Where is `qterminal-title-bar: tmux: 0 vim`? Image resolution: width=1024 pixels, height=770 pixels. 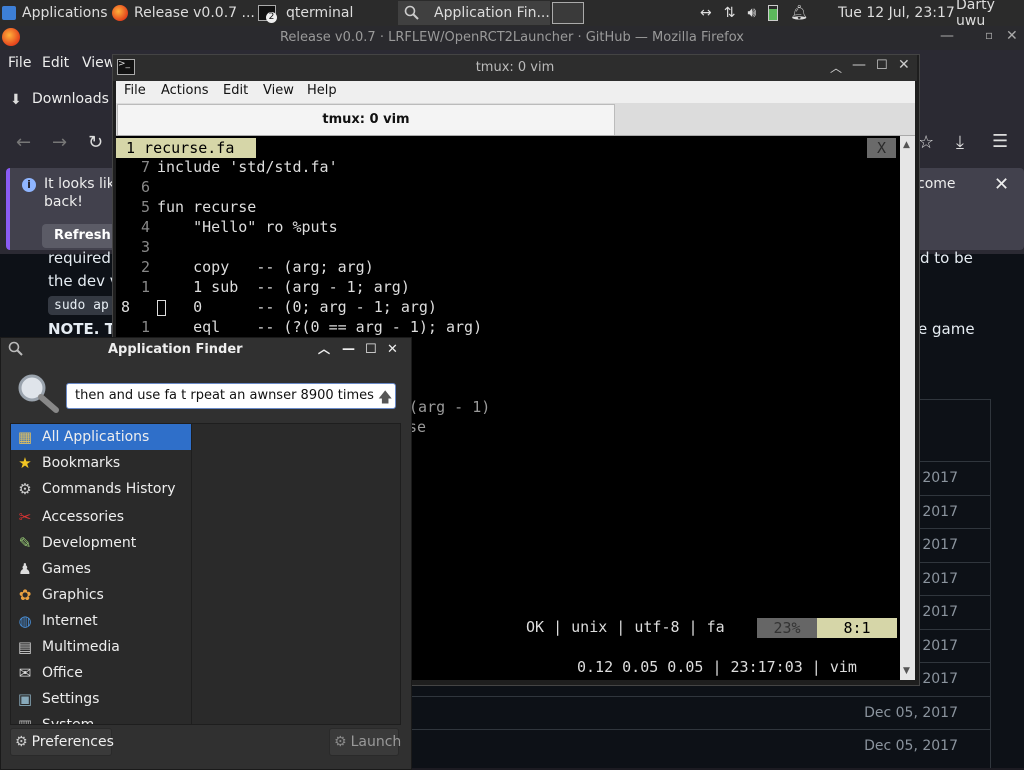
qterminal-title-bar: tmux: 0 vim is located at coordinates (515, 68).